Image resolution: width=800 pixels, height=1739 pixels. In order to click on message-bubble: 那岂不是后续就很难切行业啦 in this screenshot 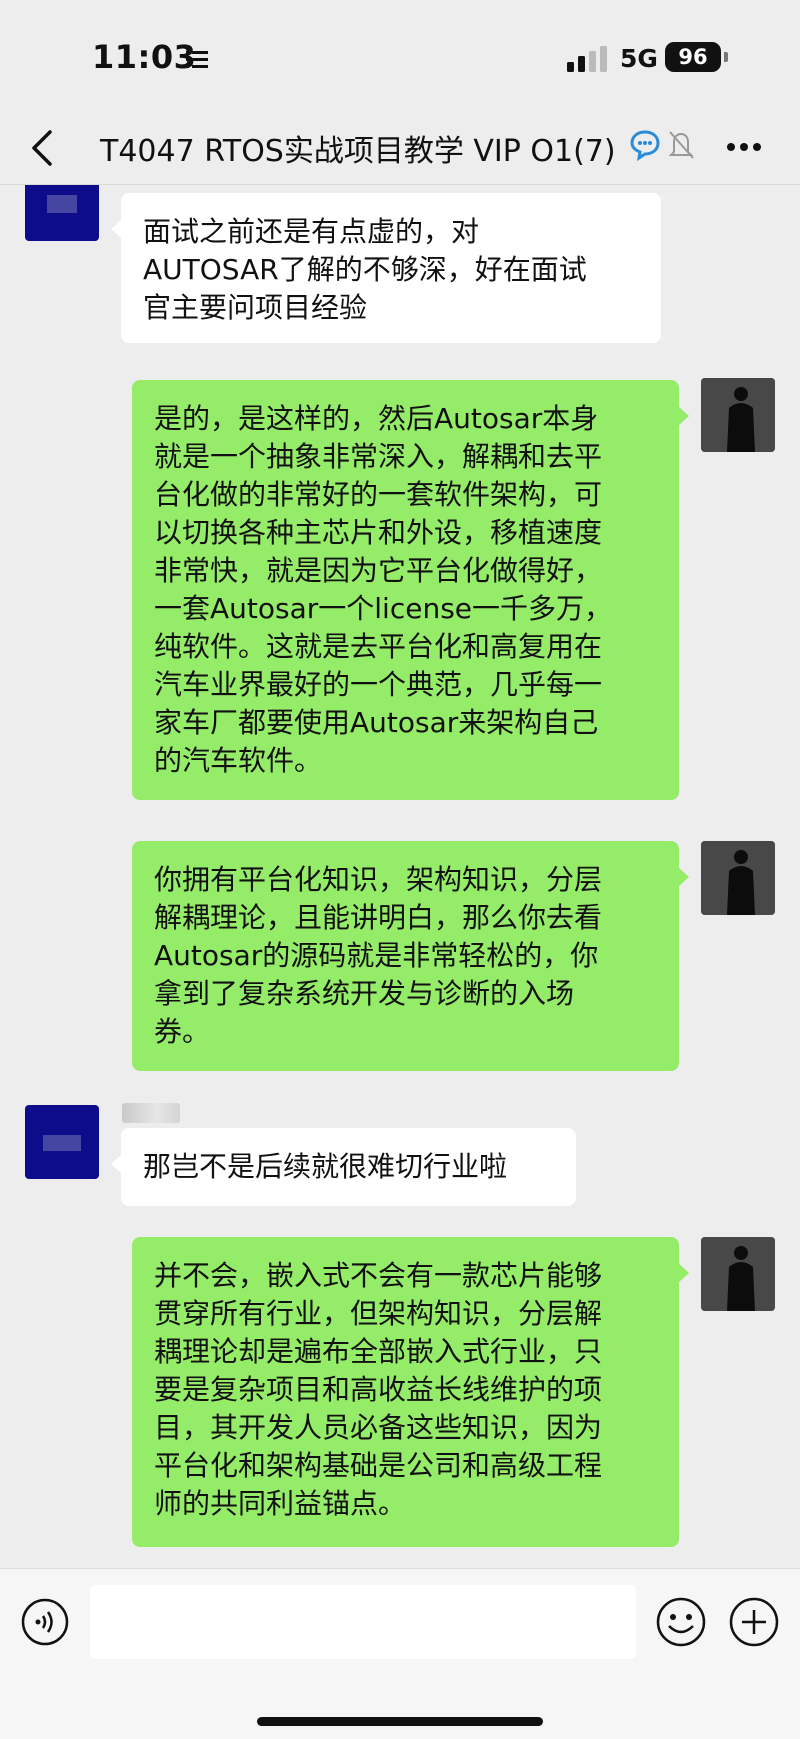, I will do `click(343, 1167)`.